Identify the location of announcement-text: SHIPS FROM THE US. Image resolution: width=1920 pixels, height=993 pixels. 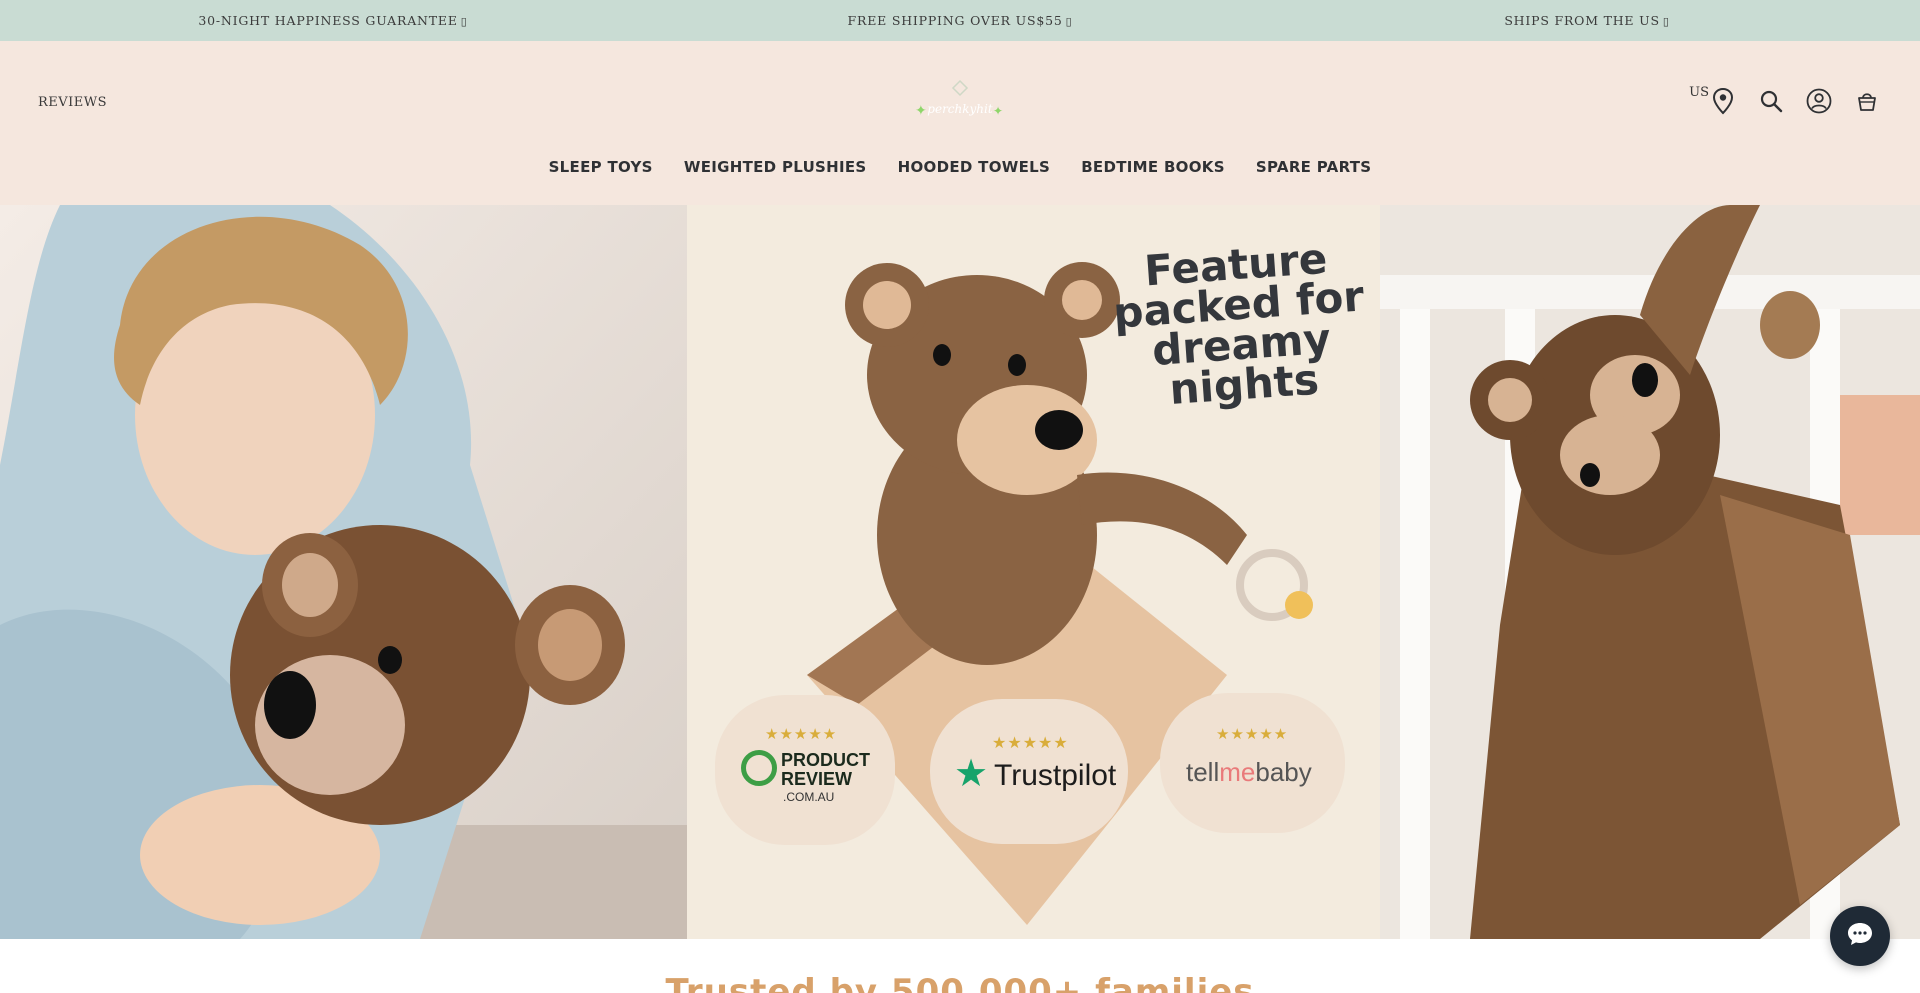
(1582, 20).